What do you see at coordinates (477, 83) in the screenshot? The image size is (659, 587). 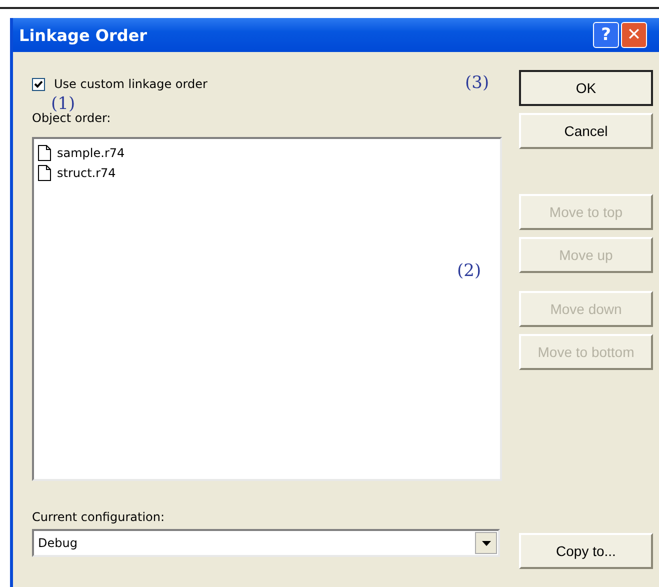 I see `callout-number: (3)` at bounding box center [477, 83].